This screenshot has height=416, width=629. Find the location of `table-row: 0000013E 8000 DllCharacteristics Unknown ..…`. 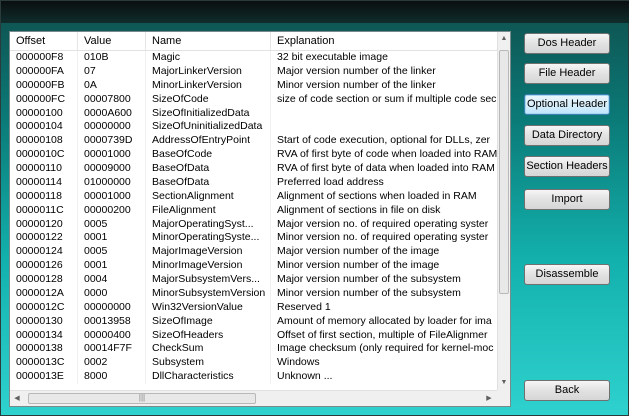

table-row: 0000013E 8000 DllCharacteristics Unknown ..… is located at coordinates (253, 377).